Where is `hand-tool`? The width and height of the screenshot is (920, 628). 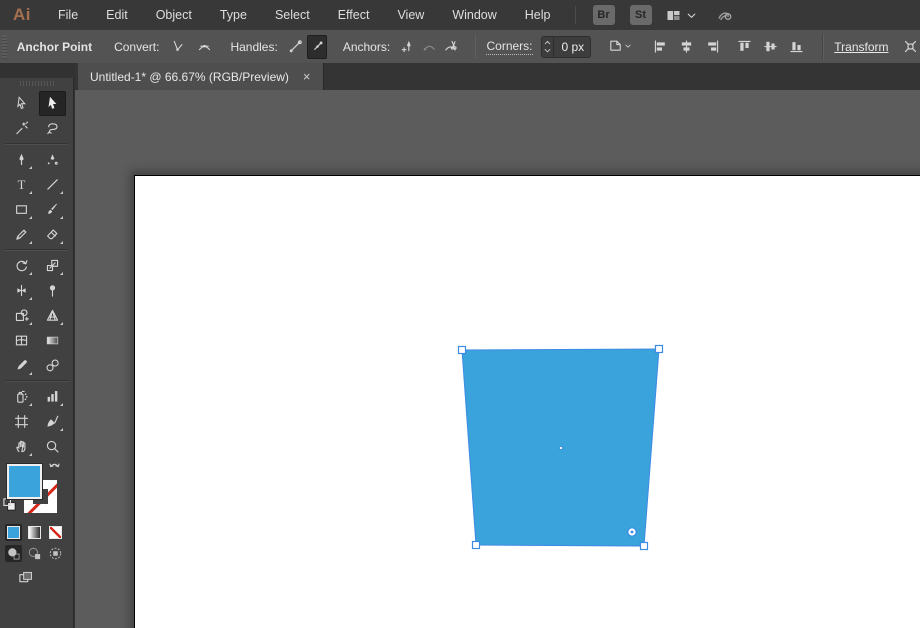
hand-tool is located at coordinates (21, 446).